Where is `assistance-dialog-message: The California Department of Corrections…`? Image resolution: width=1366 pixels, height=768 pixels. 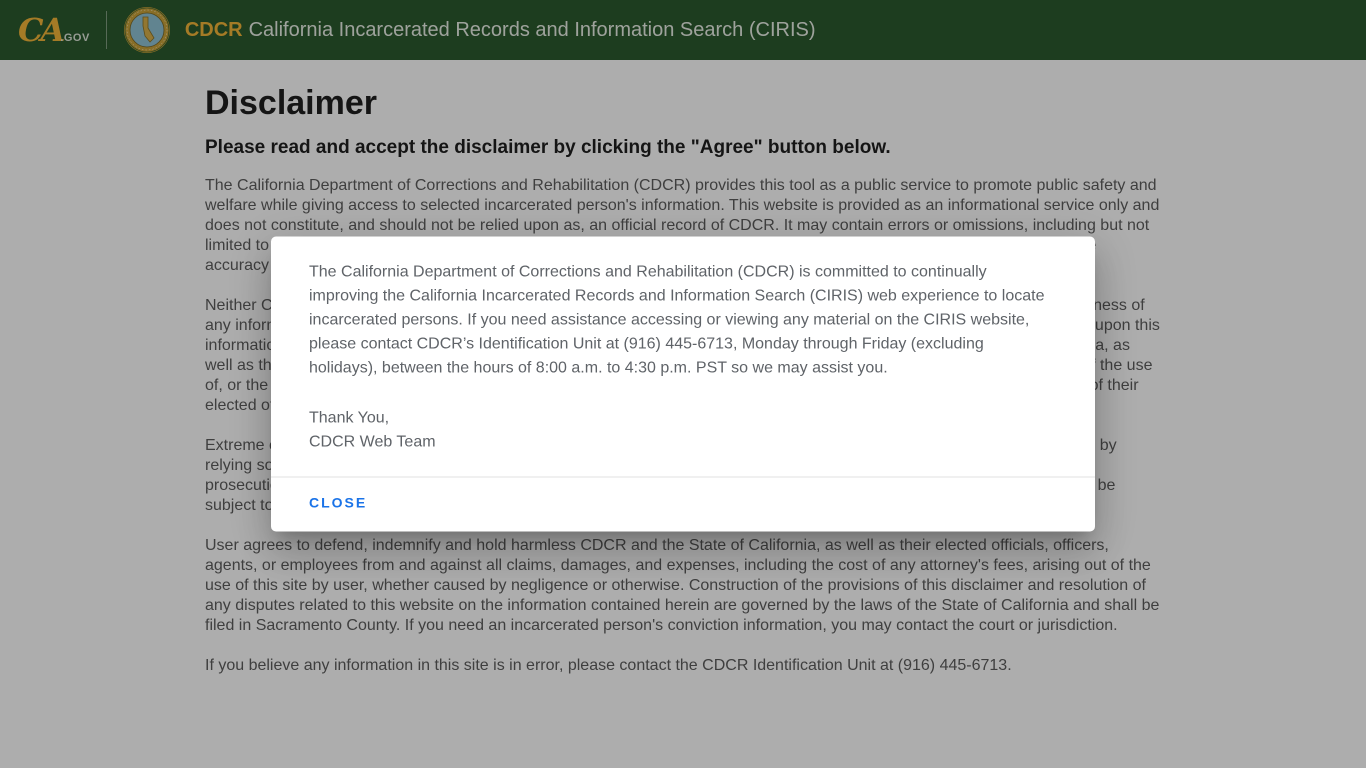
assistance-dialog-message: The California Department of Corrections… is located at coordinates (677, 320).